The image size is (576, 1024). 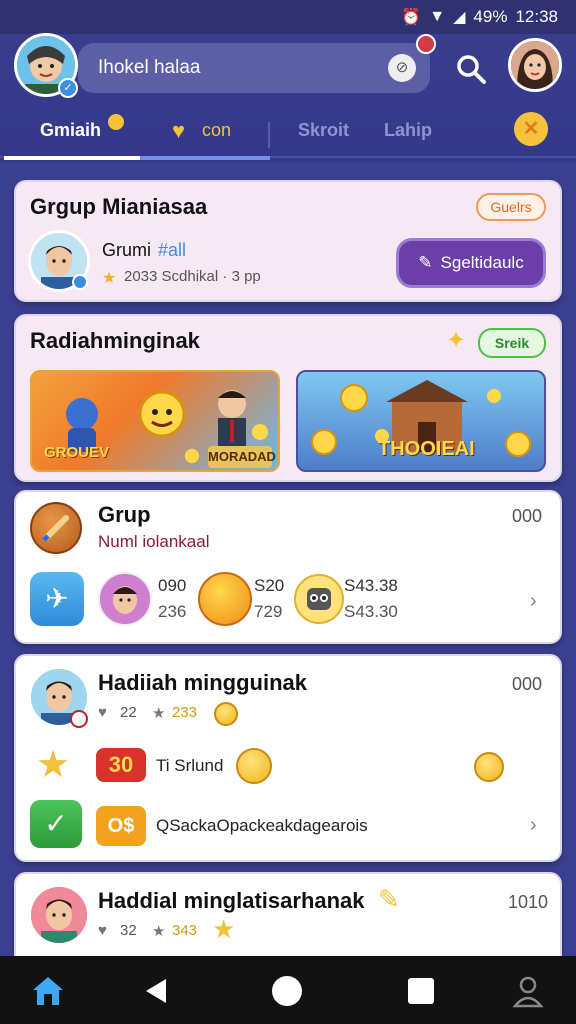 What do you see at coordinates (172, 250) in the screenshot?
I see `group-user-tag: #all` at bounding box center [172, 250].